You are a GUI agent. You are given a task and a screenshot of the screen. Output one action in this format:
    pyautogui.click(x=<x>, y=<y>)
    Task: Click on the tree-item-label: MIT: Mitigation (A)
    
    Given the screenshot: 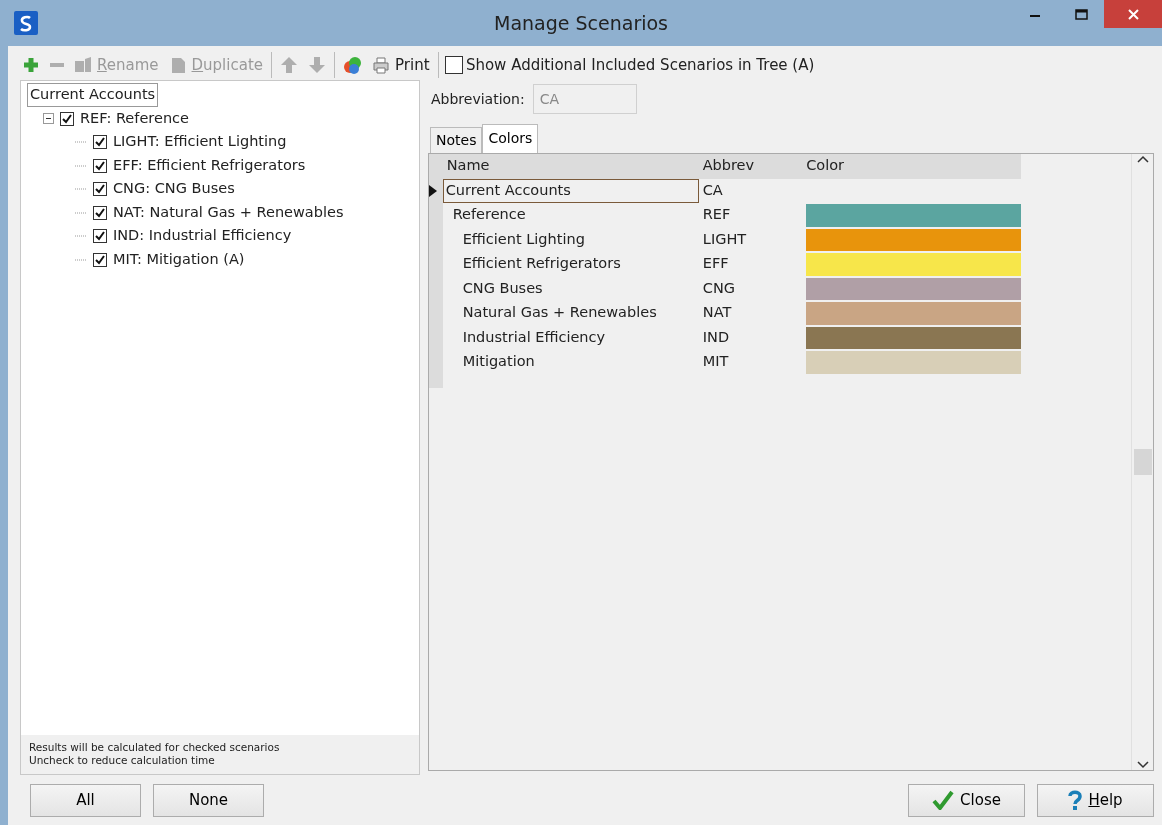 What is the action you would take?
    pyautogui.click(x=179, y=259)
    